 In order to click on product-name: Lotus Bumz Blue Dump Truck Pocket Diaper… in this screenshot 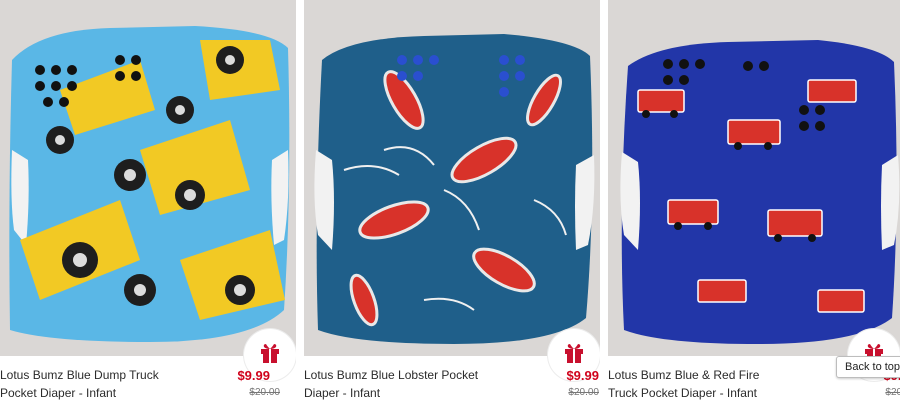, I will do `click(100, 384)`.